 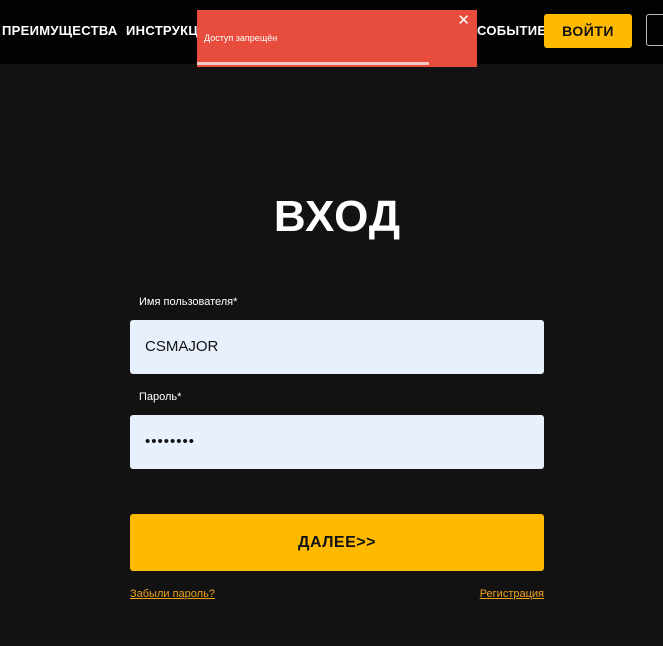 I want to click on username-label: Имя пользователя*, so click(x=188, y=302).